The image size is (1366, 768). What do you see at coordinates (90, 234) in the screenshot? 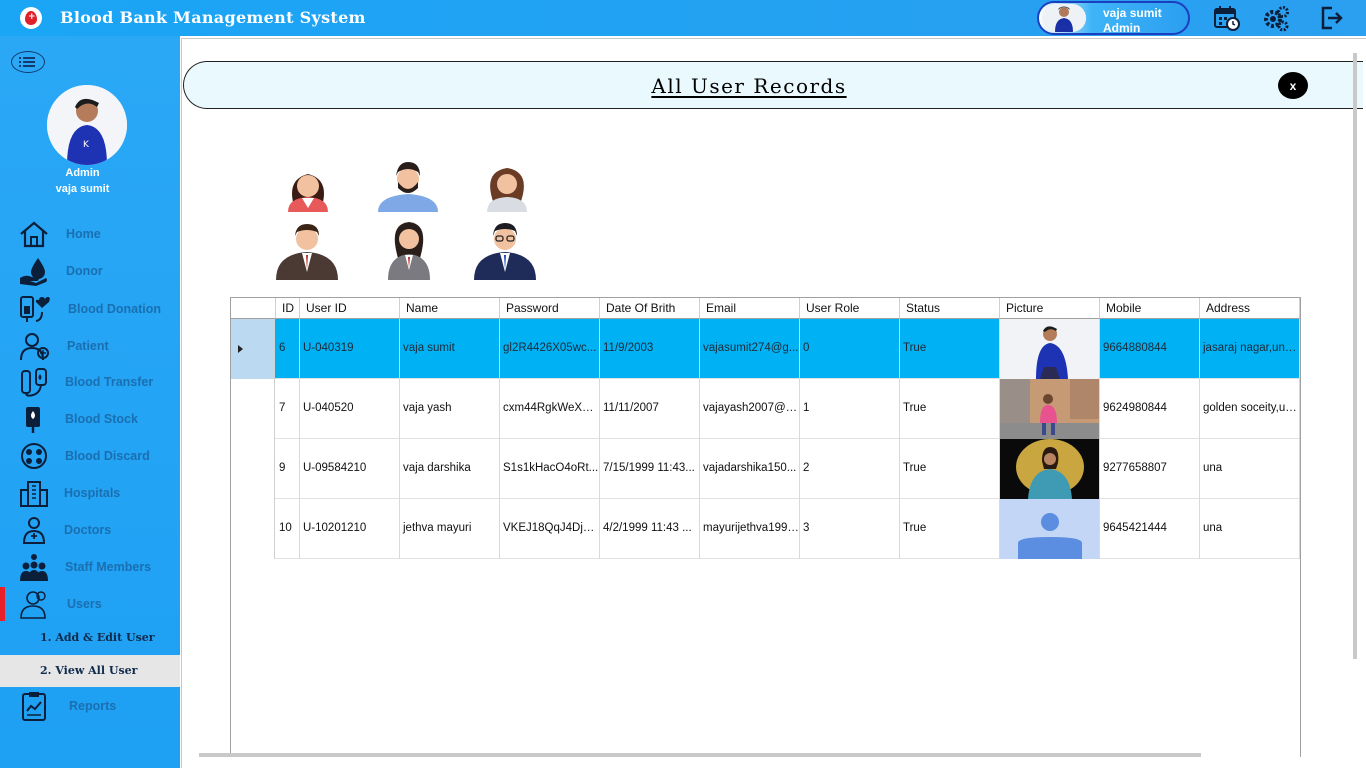
I see `sidebar-item-home: Home` at bounding box center [90, 234].